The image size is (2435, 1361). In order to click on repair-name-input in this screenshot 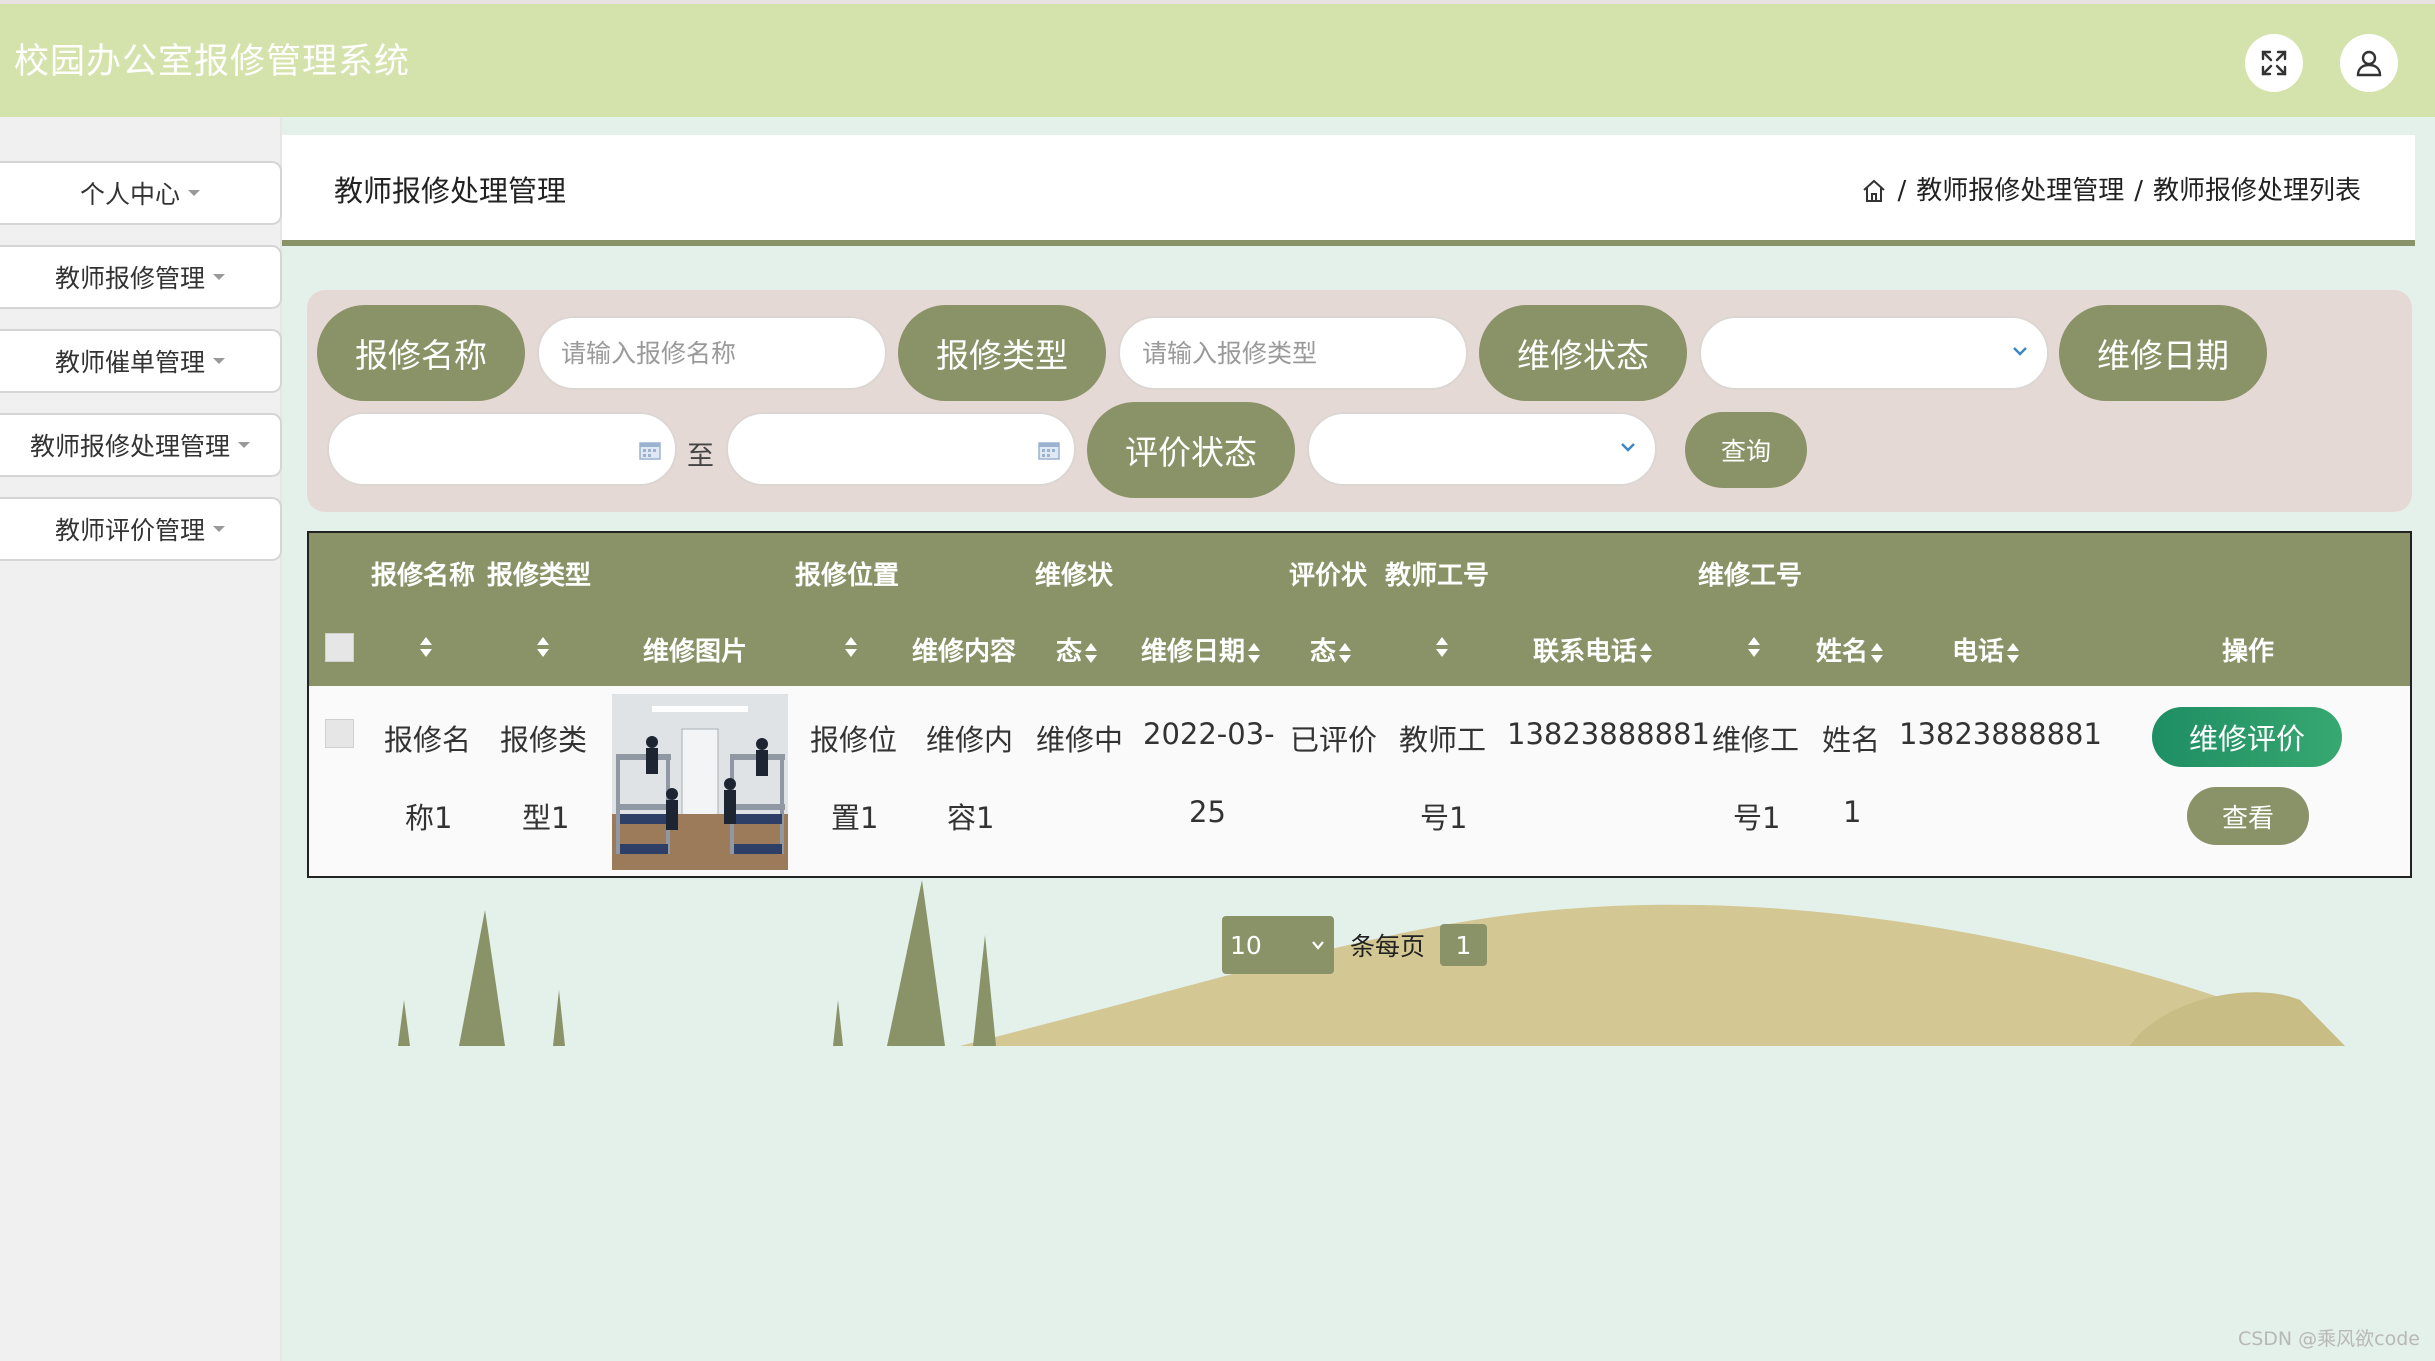, I will do `click(708, 353)`.